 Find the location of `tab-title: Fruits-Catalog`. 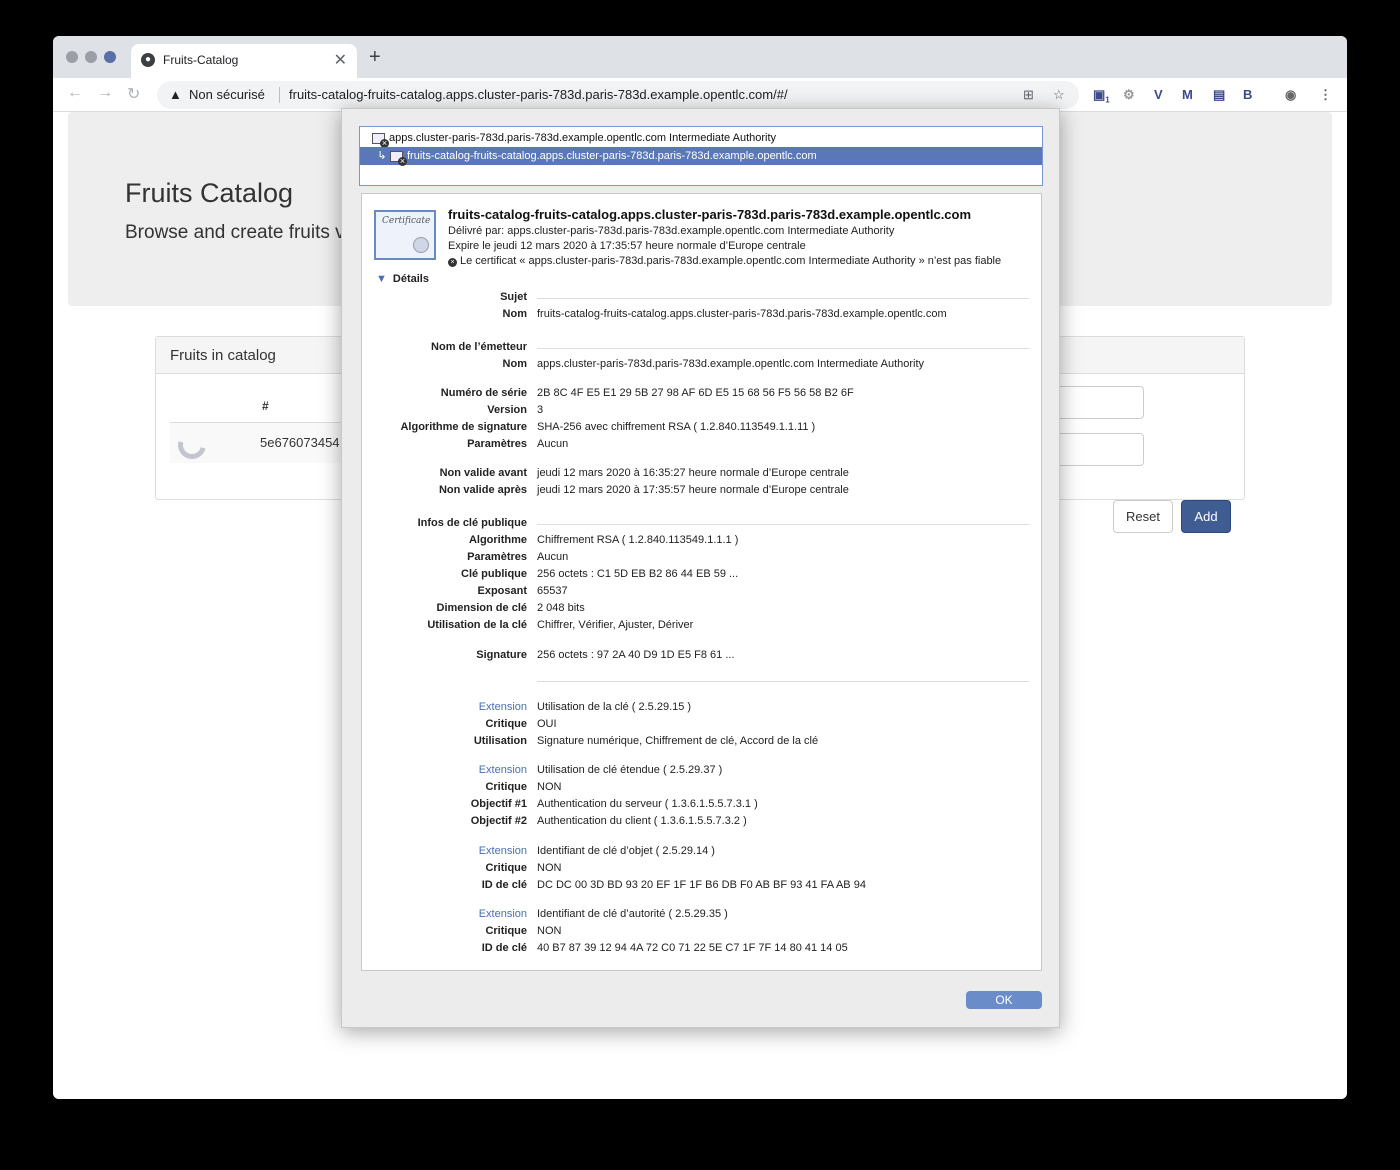

tab-title: Fruits-Catalog is located at coordinates (201, 60).